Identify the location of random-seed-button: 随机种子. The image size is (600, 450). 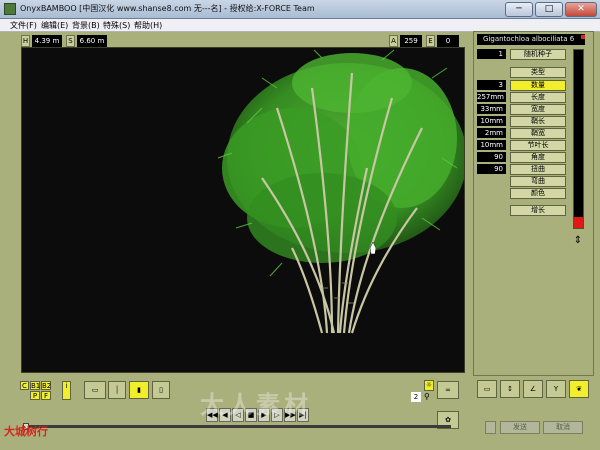
(538, 54).